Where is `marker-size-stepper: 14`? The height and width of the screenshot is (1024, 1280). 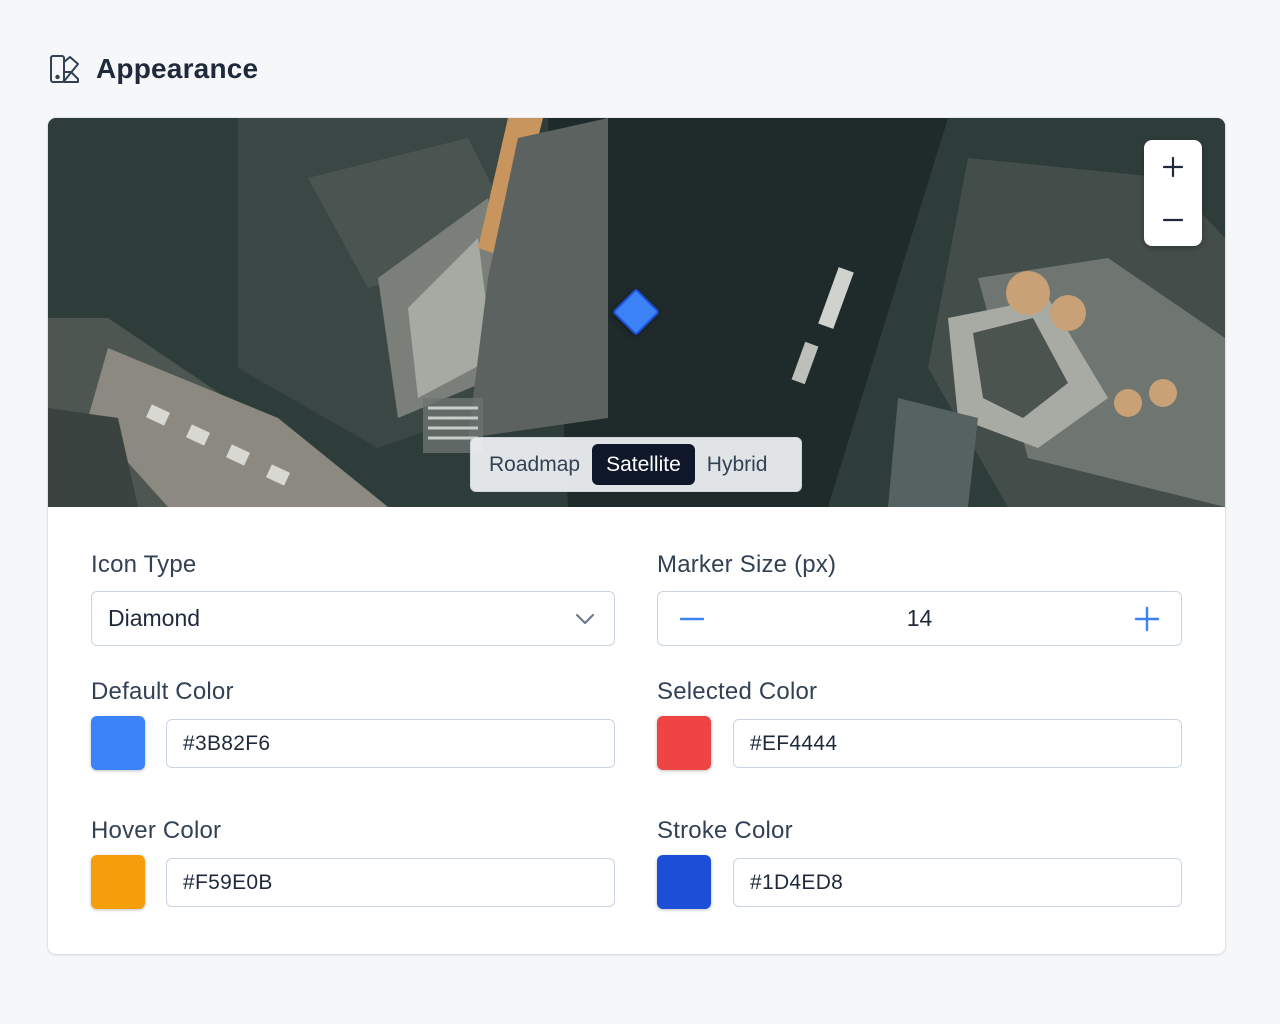 marker-size-stepper: 14 is located at coordinates (919, 618).